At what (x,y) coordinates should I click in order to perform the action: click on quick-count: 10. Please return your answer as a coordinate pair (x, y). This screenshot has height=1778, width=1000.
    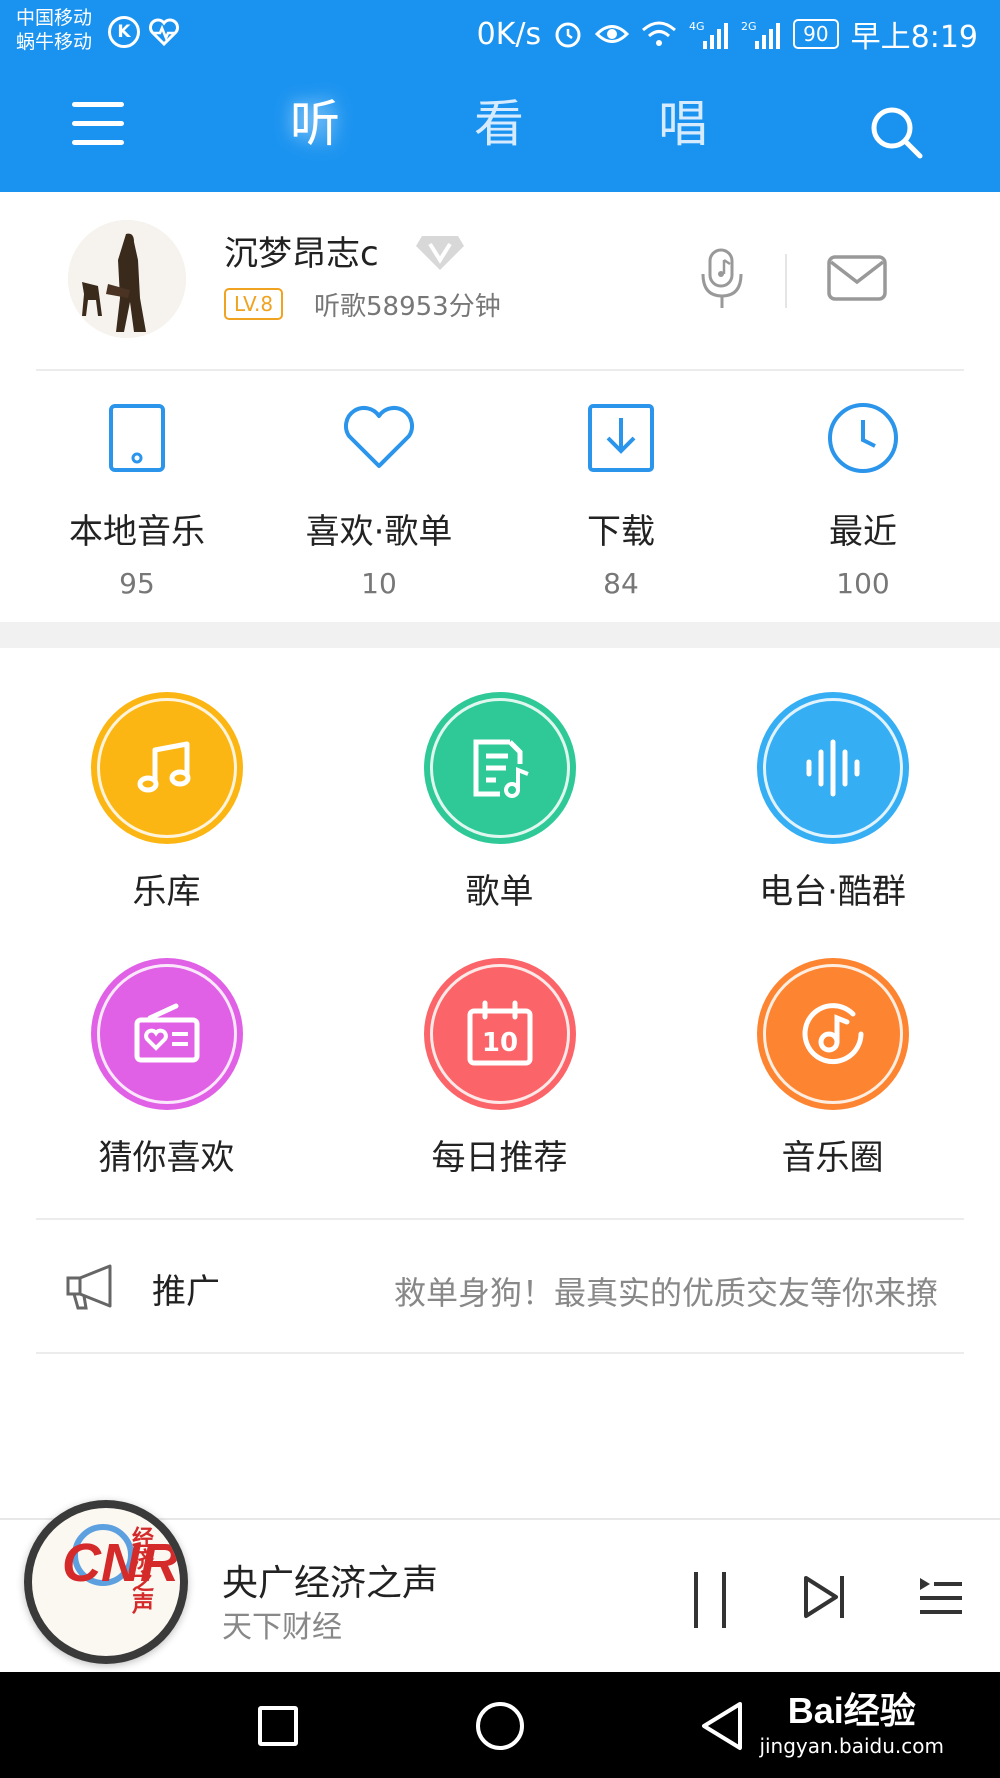
    Looking at the image, I should click on (379, 583).